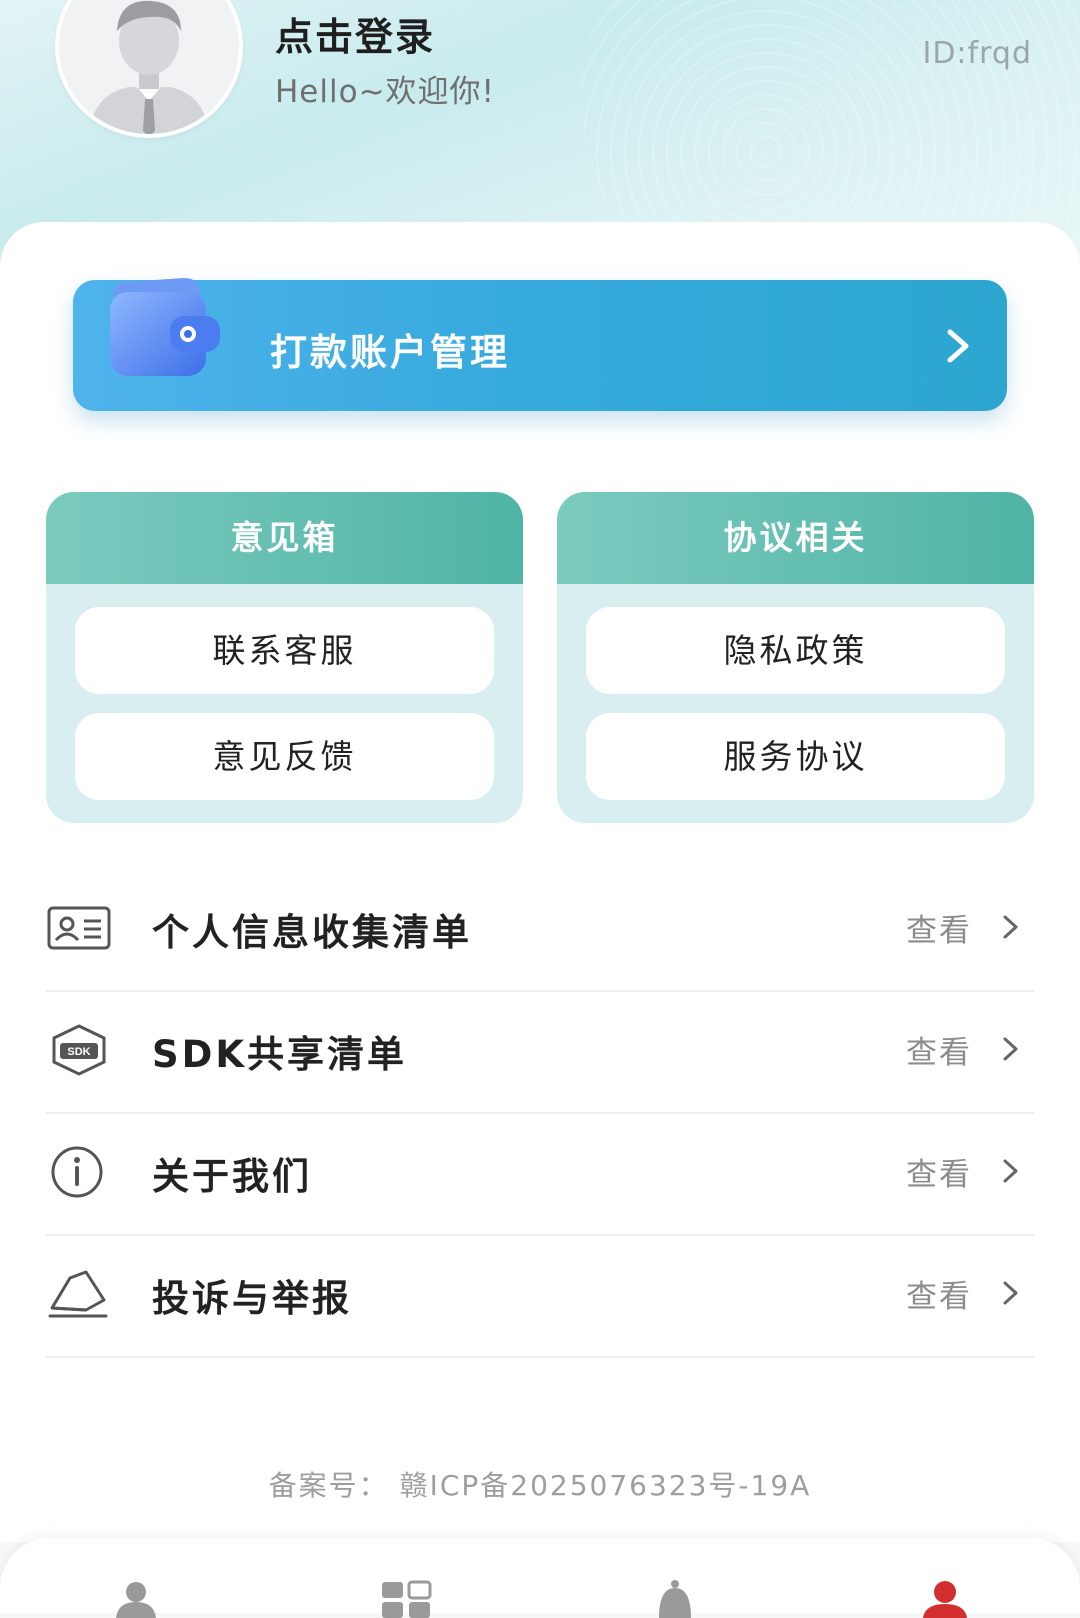 Image resolution: width=1080 pixels, height=1618 pixels. Describe the element at coordinates (355, 33) in the screenshot. I see `login-title: 点击登录` at that location.